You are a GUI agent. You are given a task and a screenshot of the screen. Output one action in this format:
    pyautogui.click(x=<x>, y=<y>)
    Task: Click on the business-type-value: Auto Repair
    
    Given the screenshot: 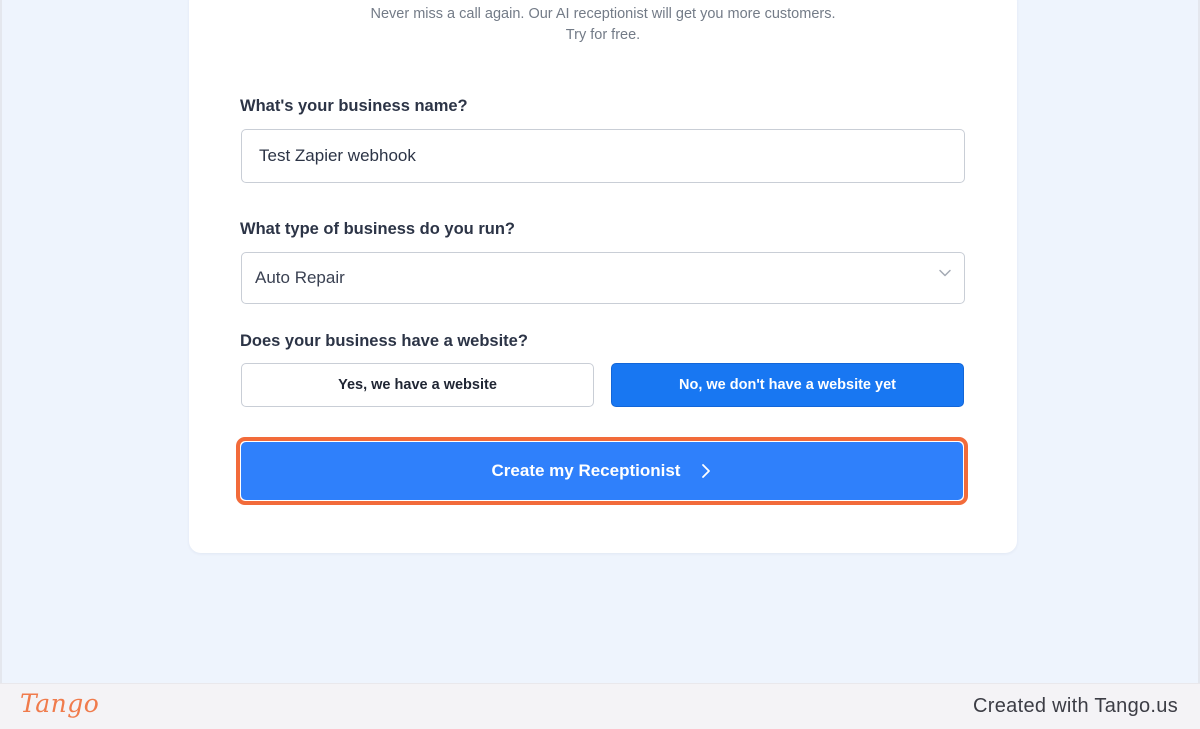 What is the action you would take?
    pyautogui.click(x=300, y=277)
    